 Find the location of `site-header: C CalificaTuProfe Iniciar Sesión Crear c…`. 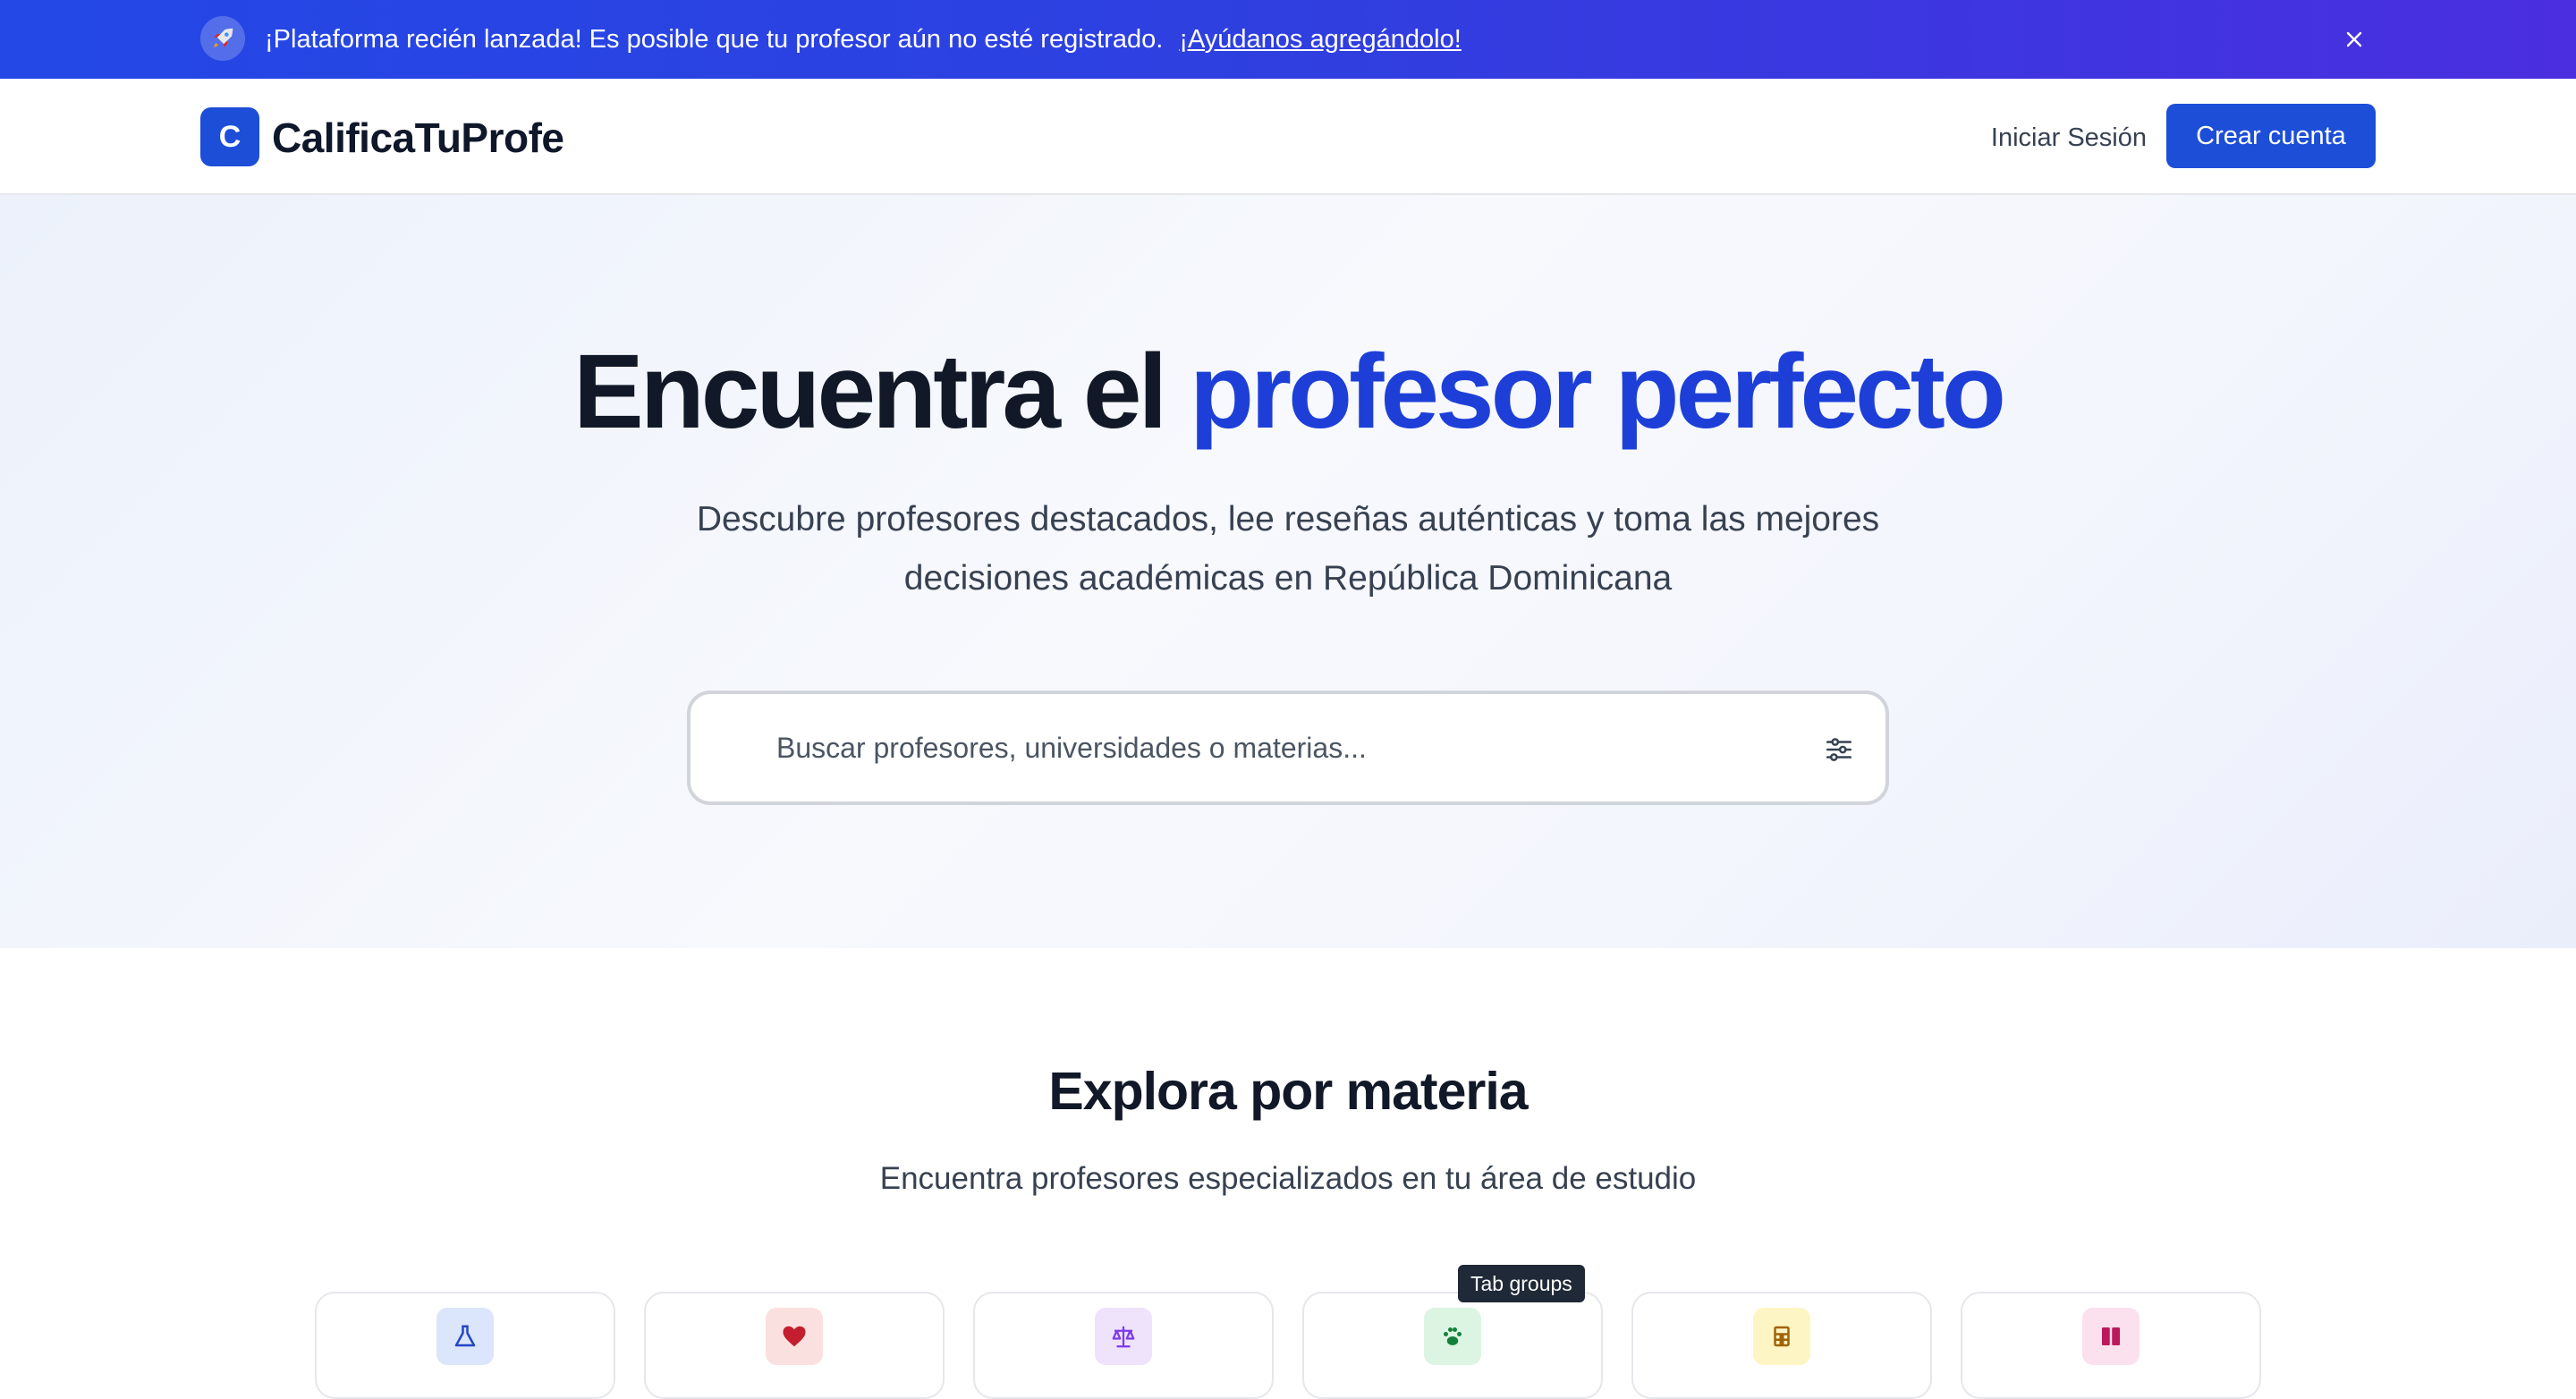

site-header: C CalificaTuProfe Iniciar Sesión Crear c… is located at coordinates (1288, 137).